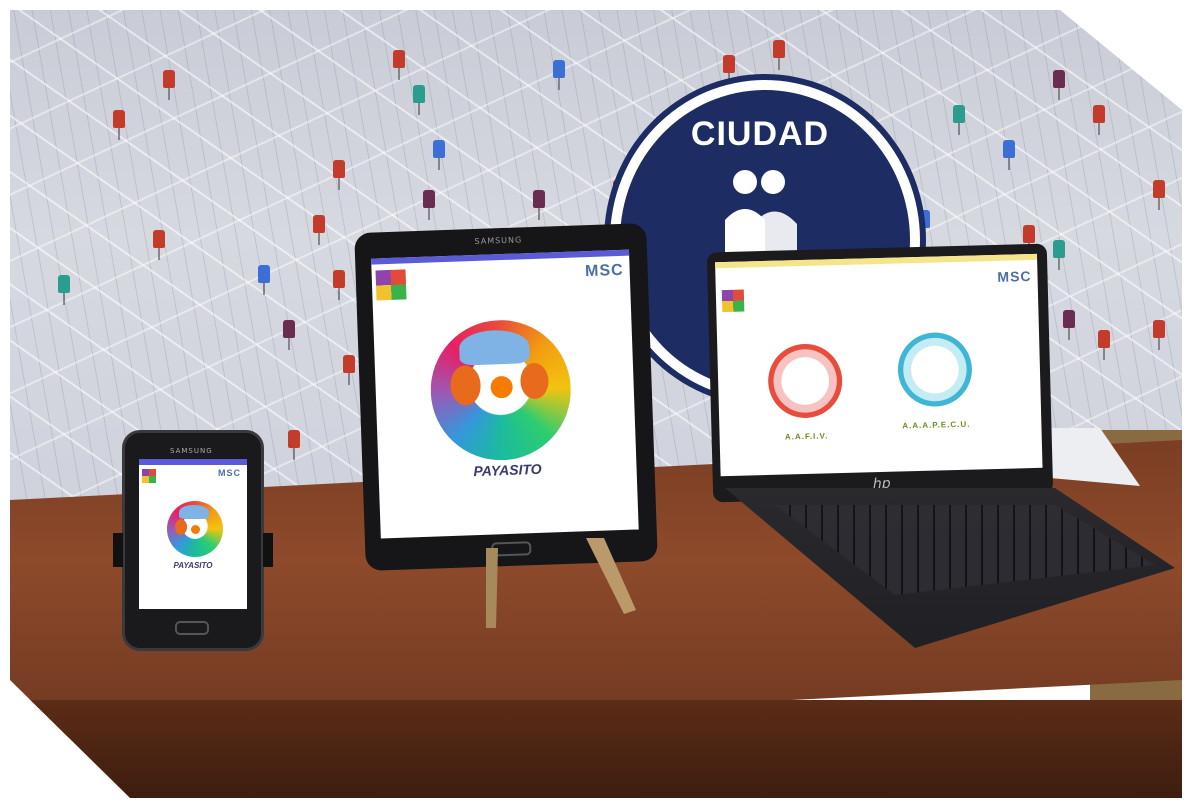 The width and height of the screenshot is (1194, 808). Describe the element at coordinates (561, 583) in the screenshot. I see `cardboard-stand` at that location.